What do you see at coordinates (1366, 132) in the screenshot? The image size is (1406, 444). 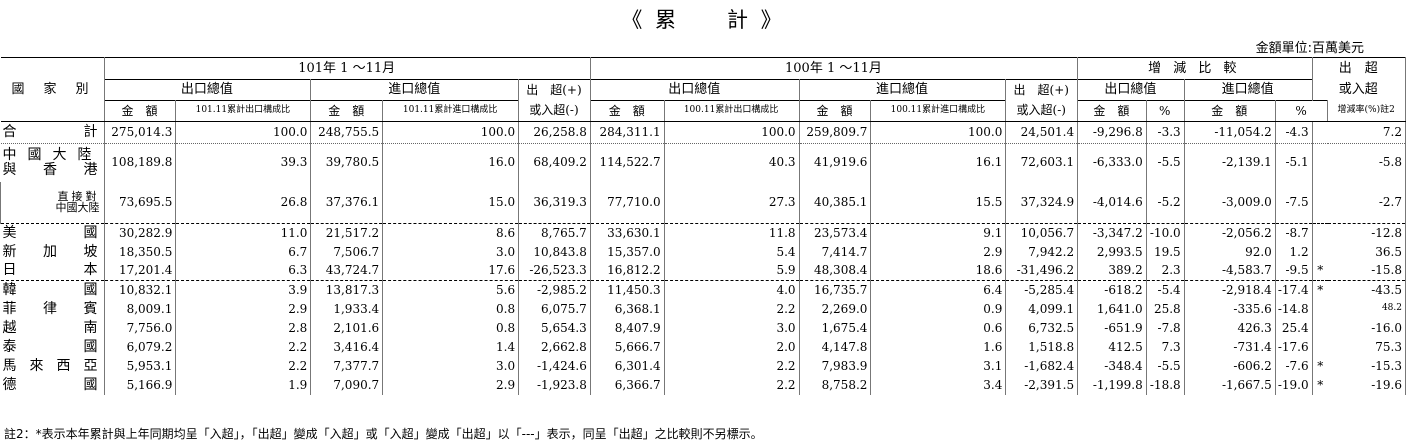 I see `cell-rate: 7.2` at bounding box center [1366, 132].